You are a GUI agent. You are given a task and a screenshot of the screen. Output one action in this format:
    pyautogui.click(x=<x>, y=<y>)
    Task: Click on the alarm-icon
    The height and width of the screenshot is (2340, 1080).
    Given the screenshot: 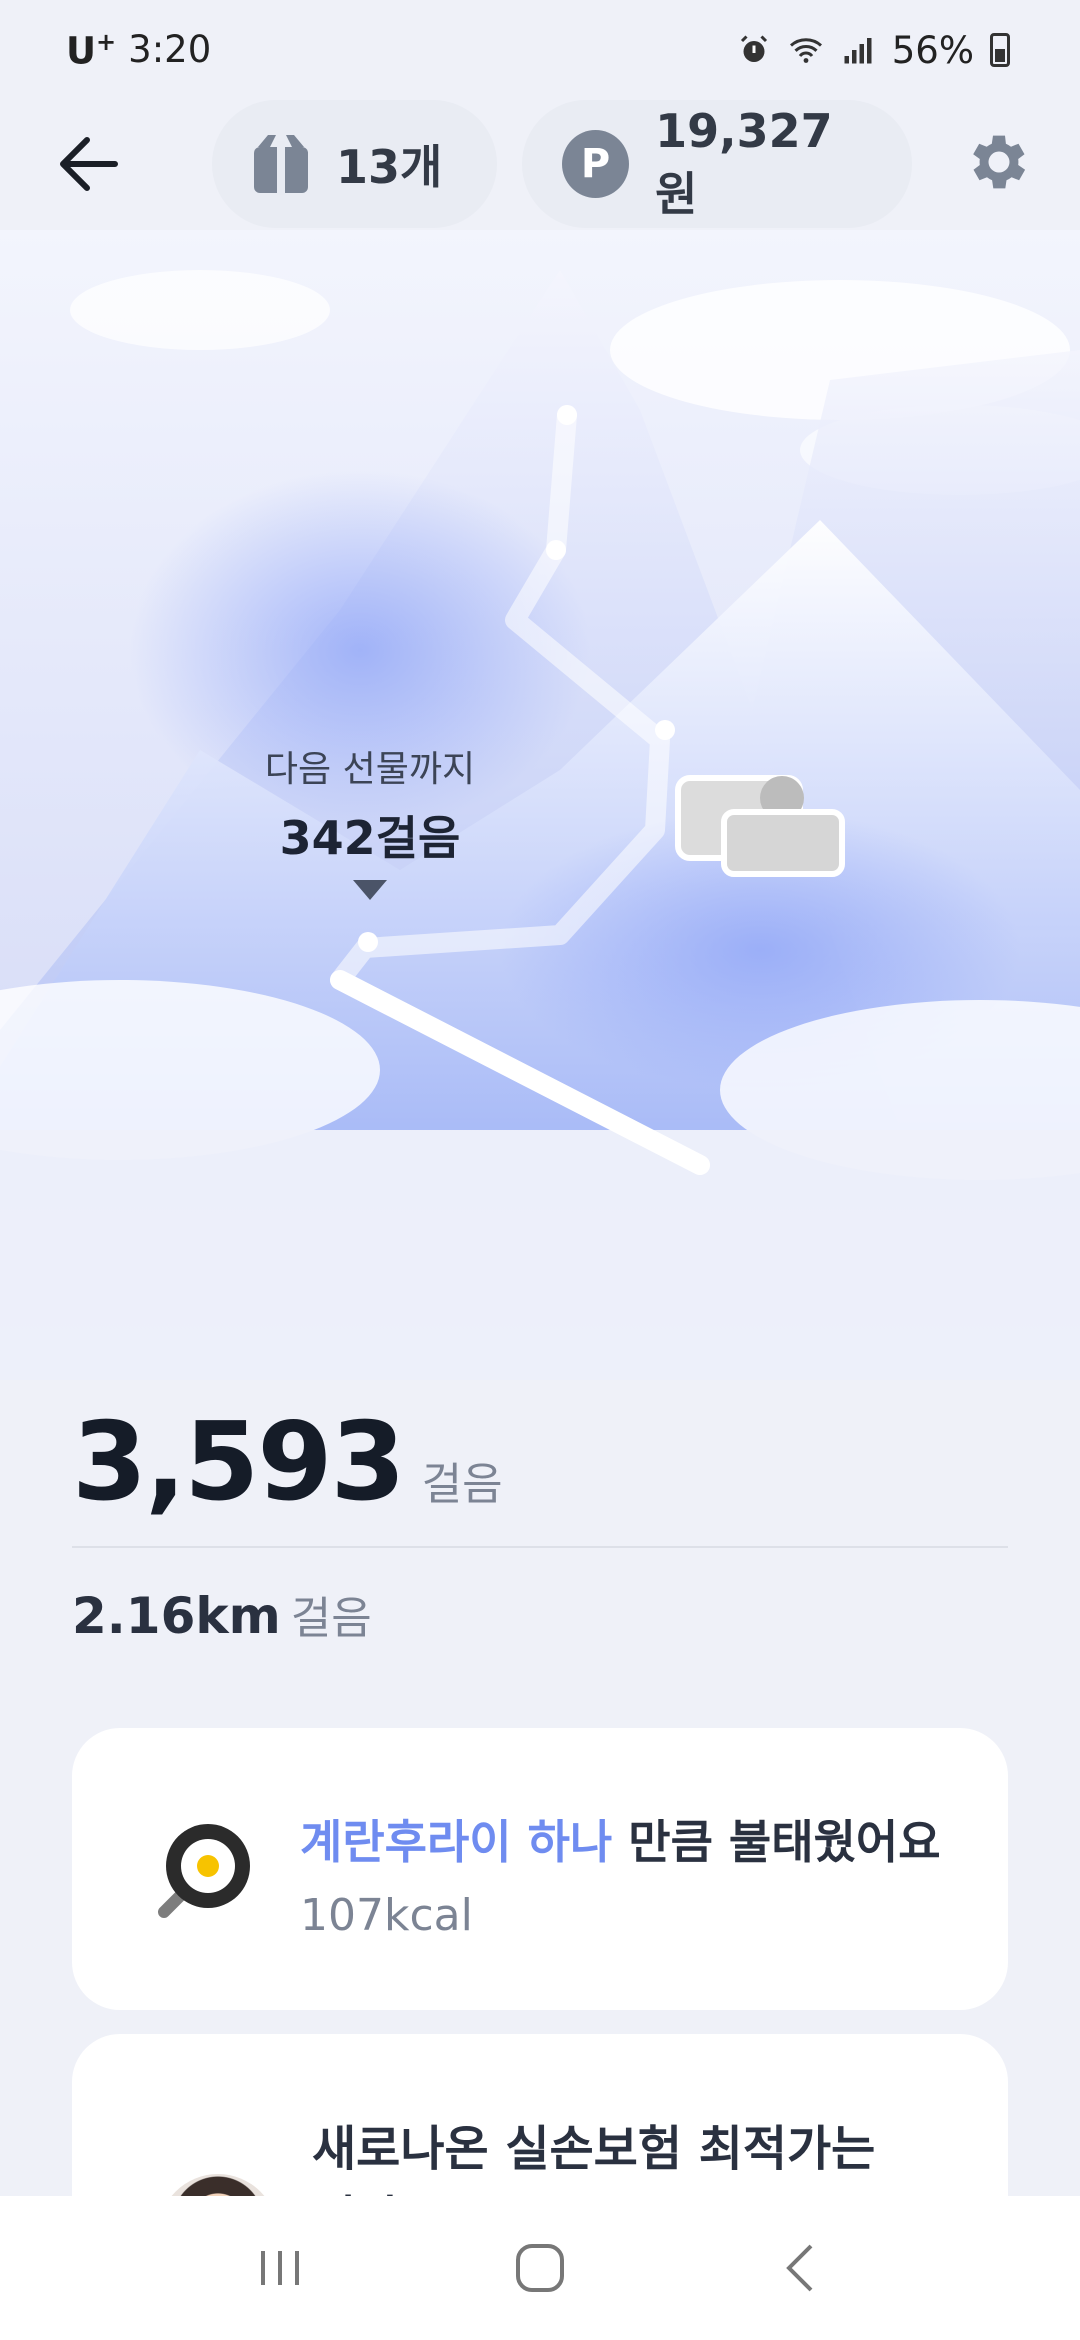 What is the action you would take?
    pyautogui.click(x=753, y=48)
    